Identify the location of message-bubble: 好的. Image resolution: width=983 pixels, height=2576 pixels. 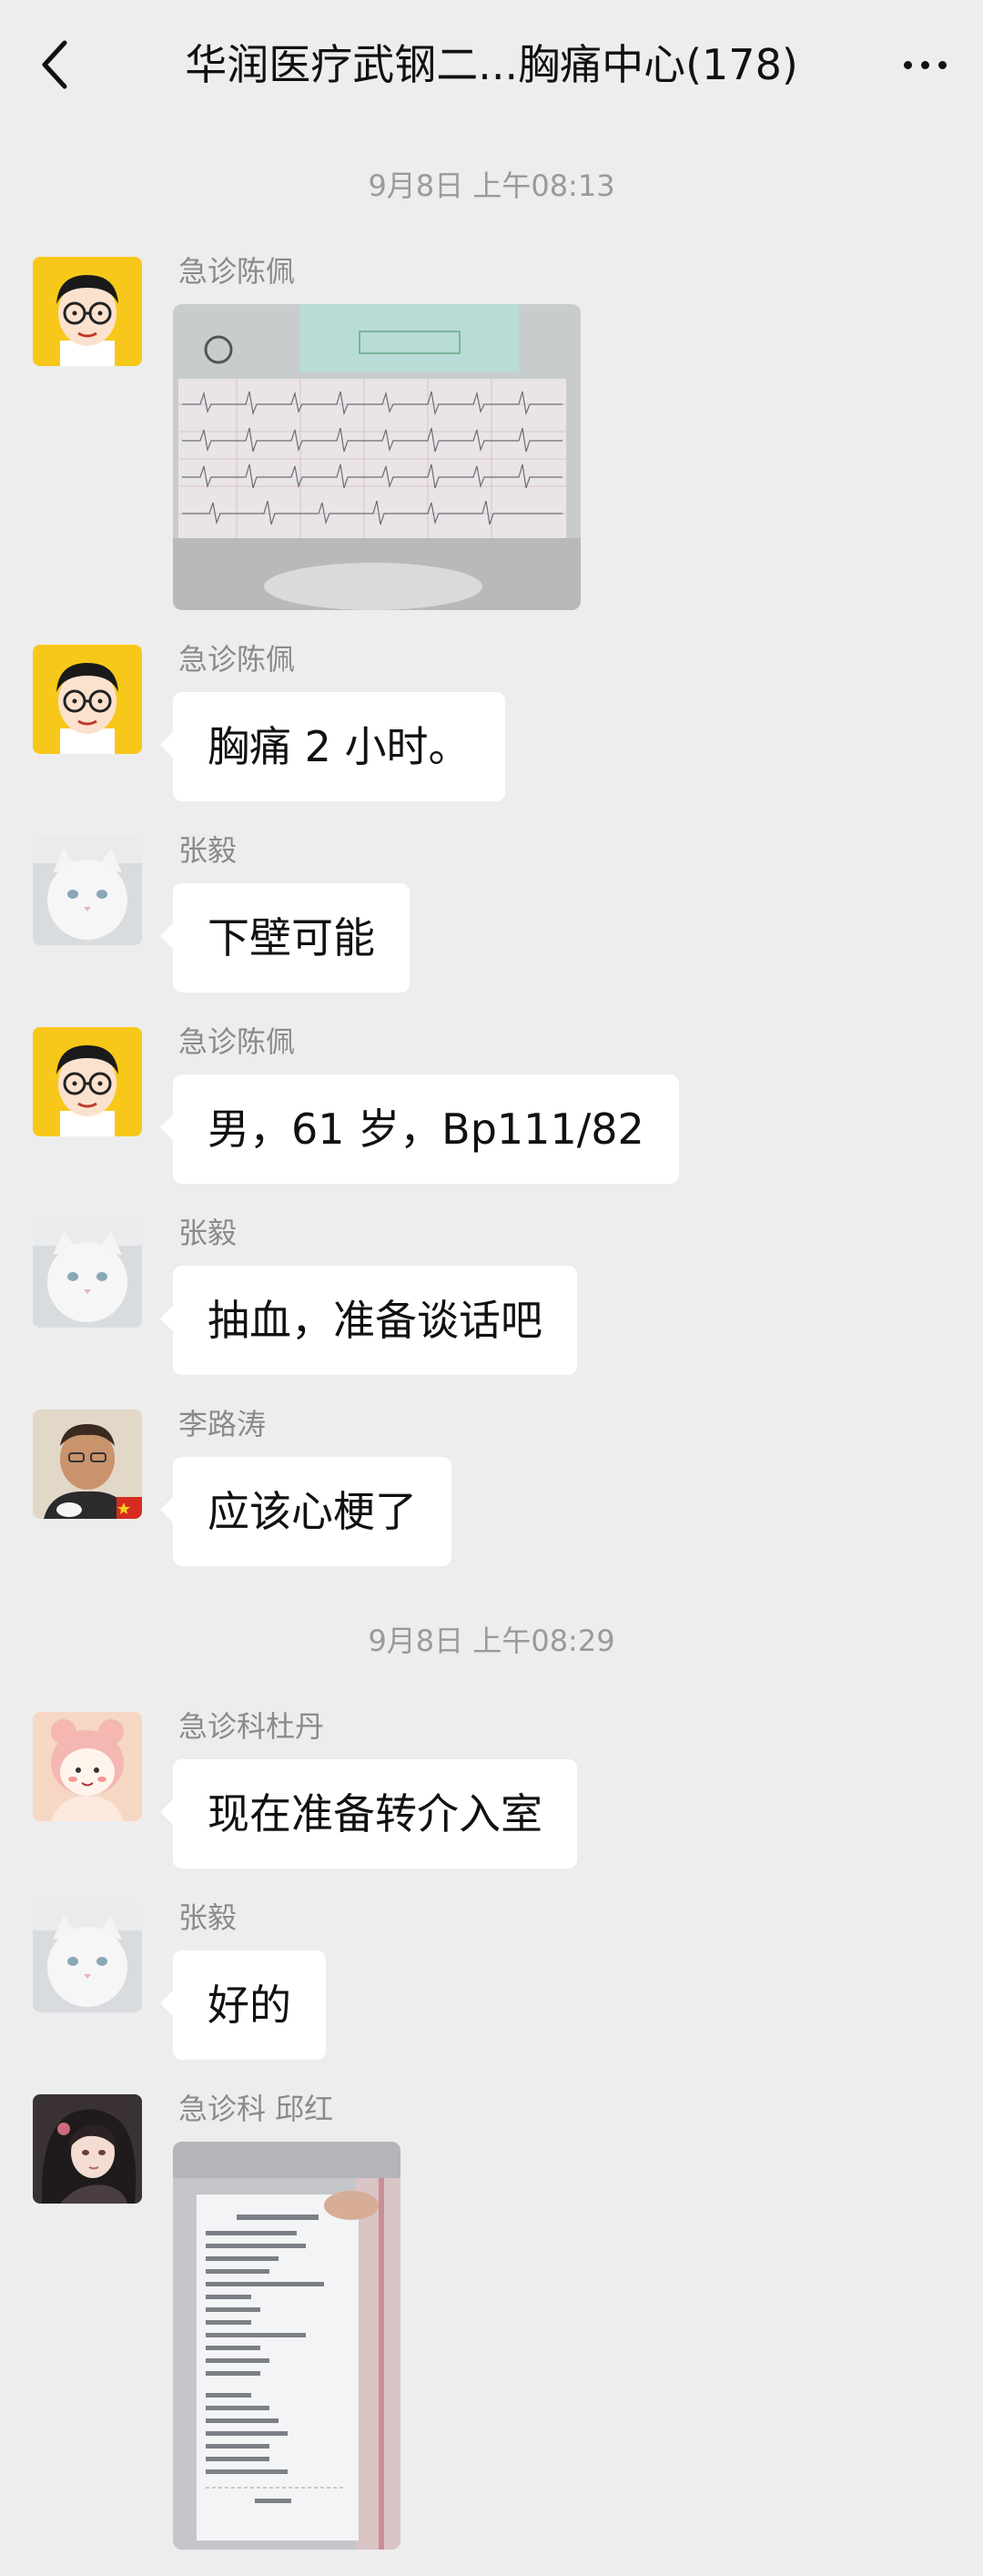
(243, 2005).